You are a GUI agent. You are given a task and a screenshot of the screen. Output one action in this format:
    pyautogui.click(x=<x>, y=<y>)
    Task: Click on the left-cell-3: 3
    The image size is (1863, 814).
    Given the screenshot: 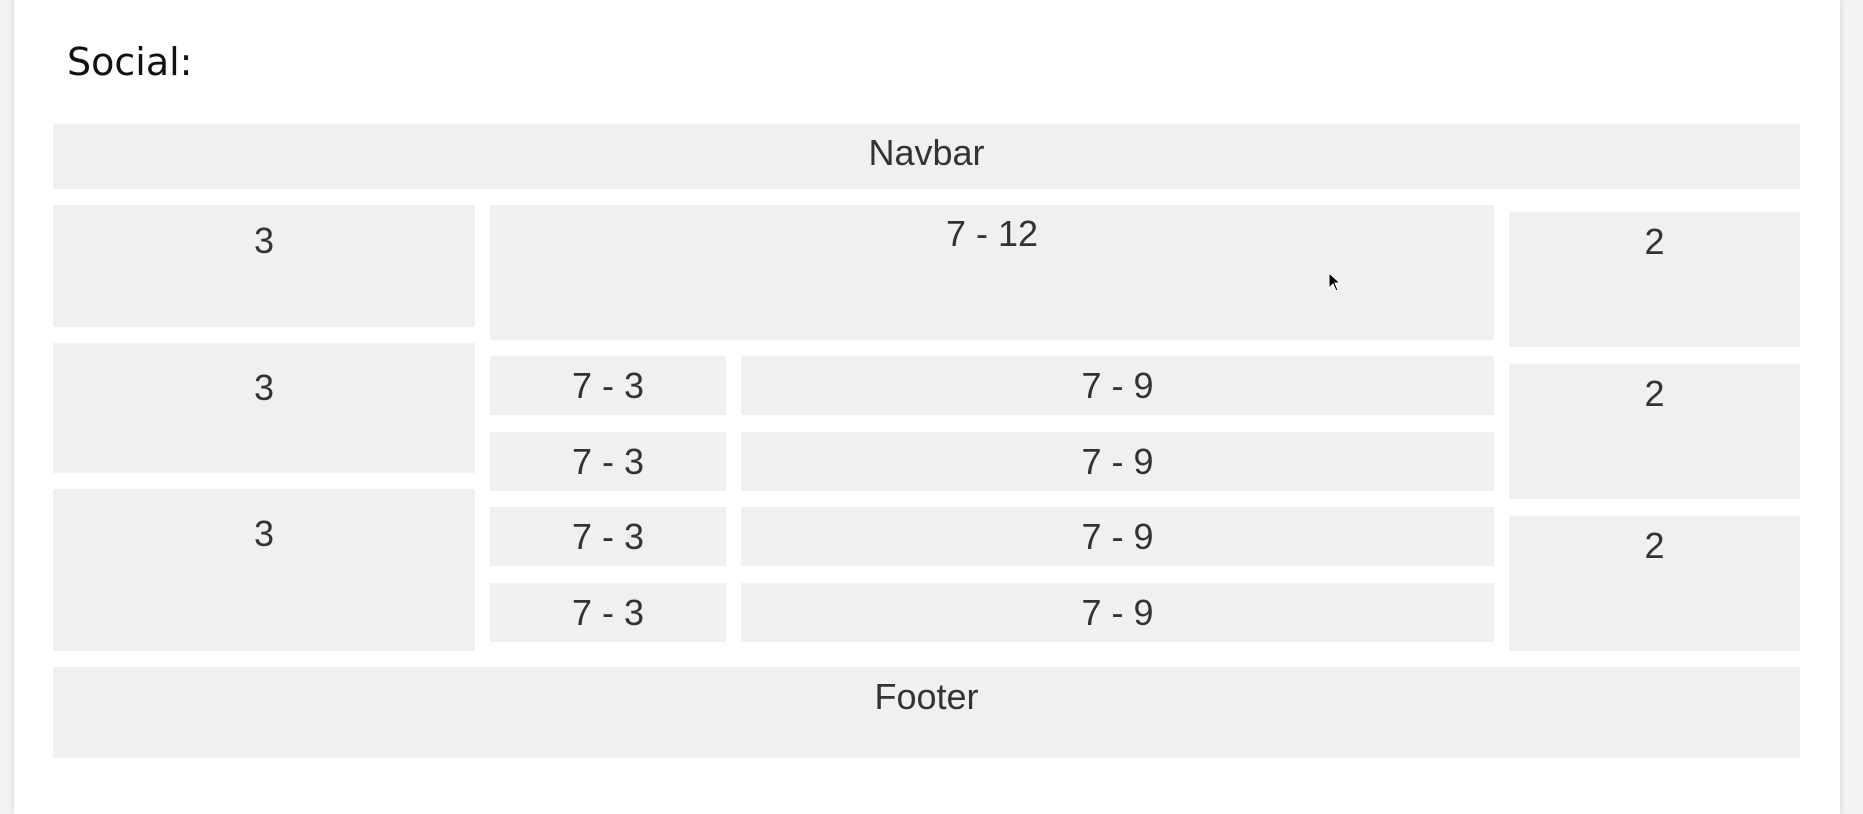 What is the action you would take?
    pyautogui.click(x=264, y=570)
    